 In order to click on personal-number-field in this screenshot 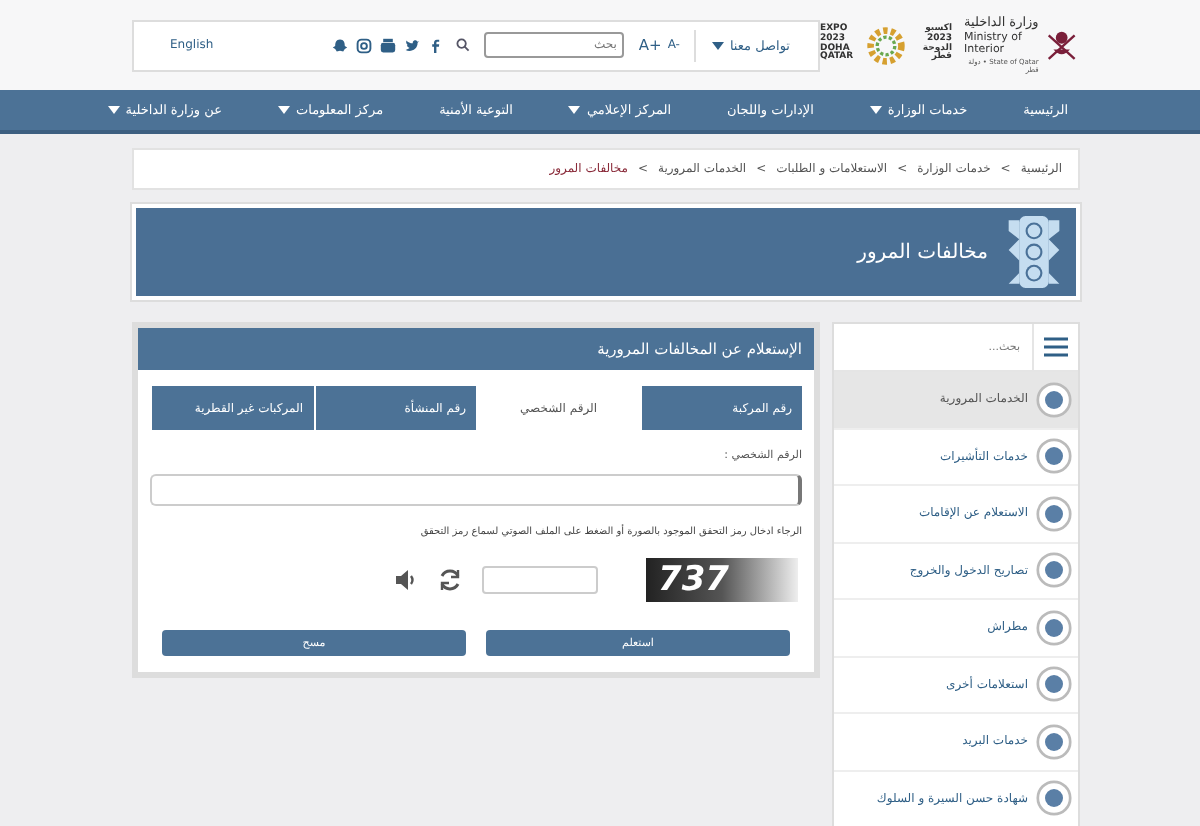, I will do `click(476, 490)`.